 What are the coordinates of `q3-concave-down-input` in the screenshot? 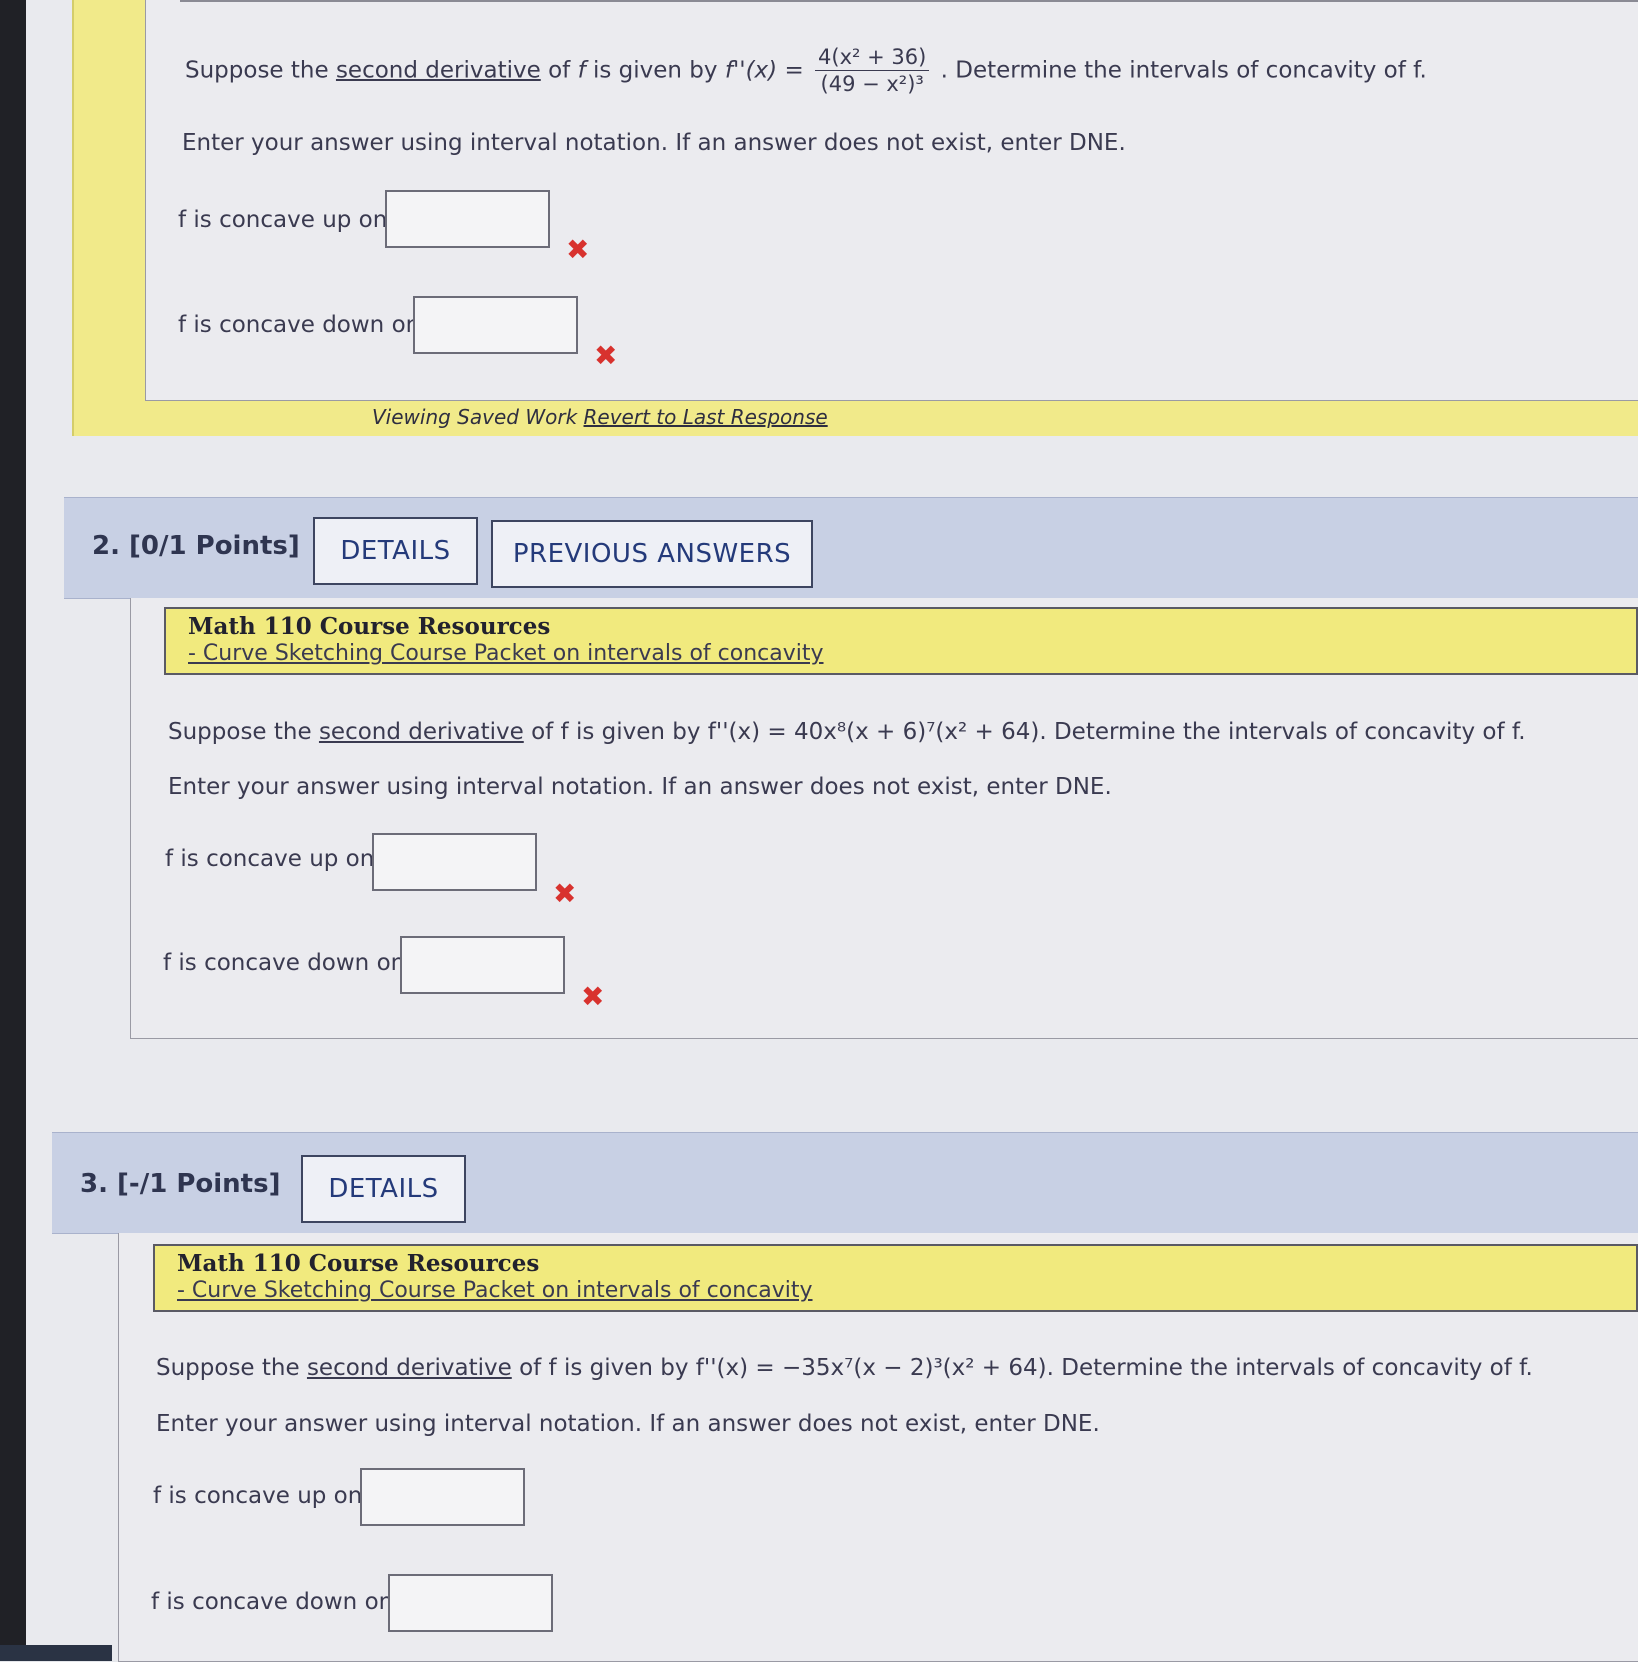 It's located at (470, 1603).